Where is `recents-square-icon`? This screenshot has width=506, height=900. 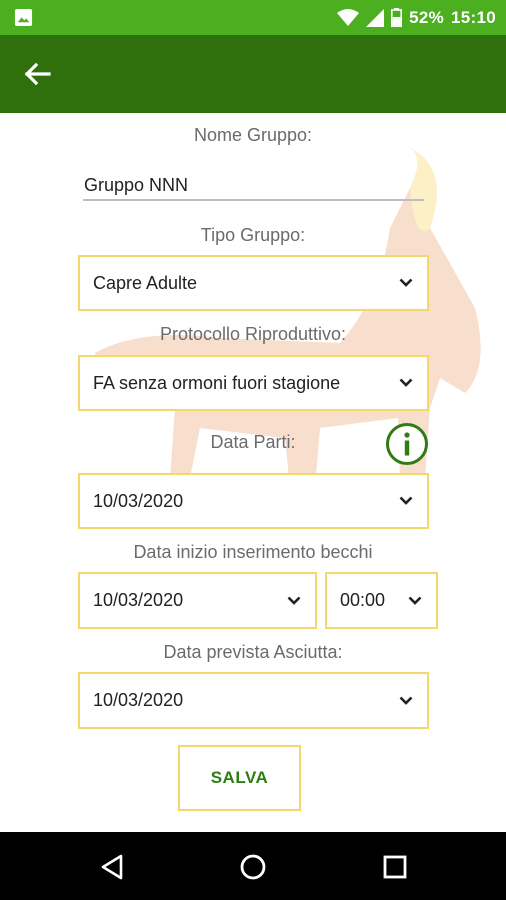 recents-square-icon is located at coordinates (395, 867).